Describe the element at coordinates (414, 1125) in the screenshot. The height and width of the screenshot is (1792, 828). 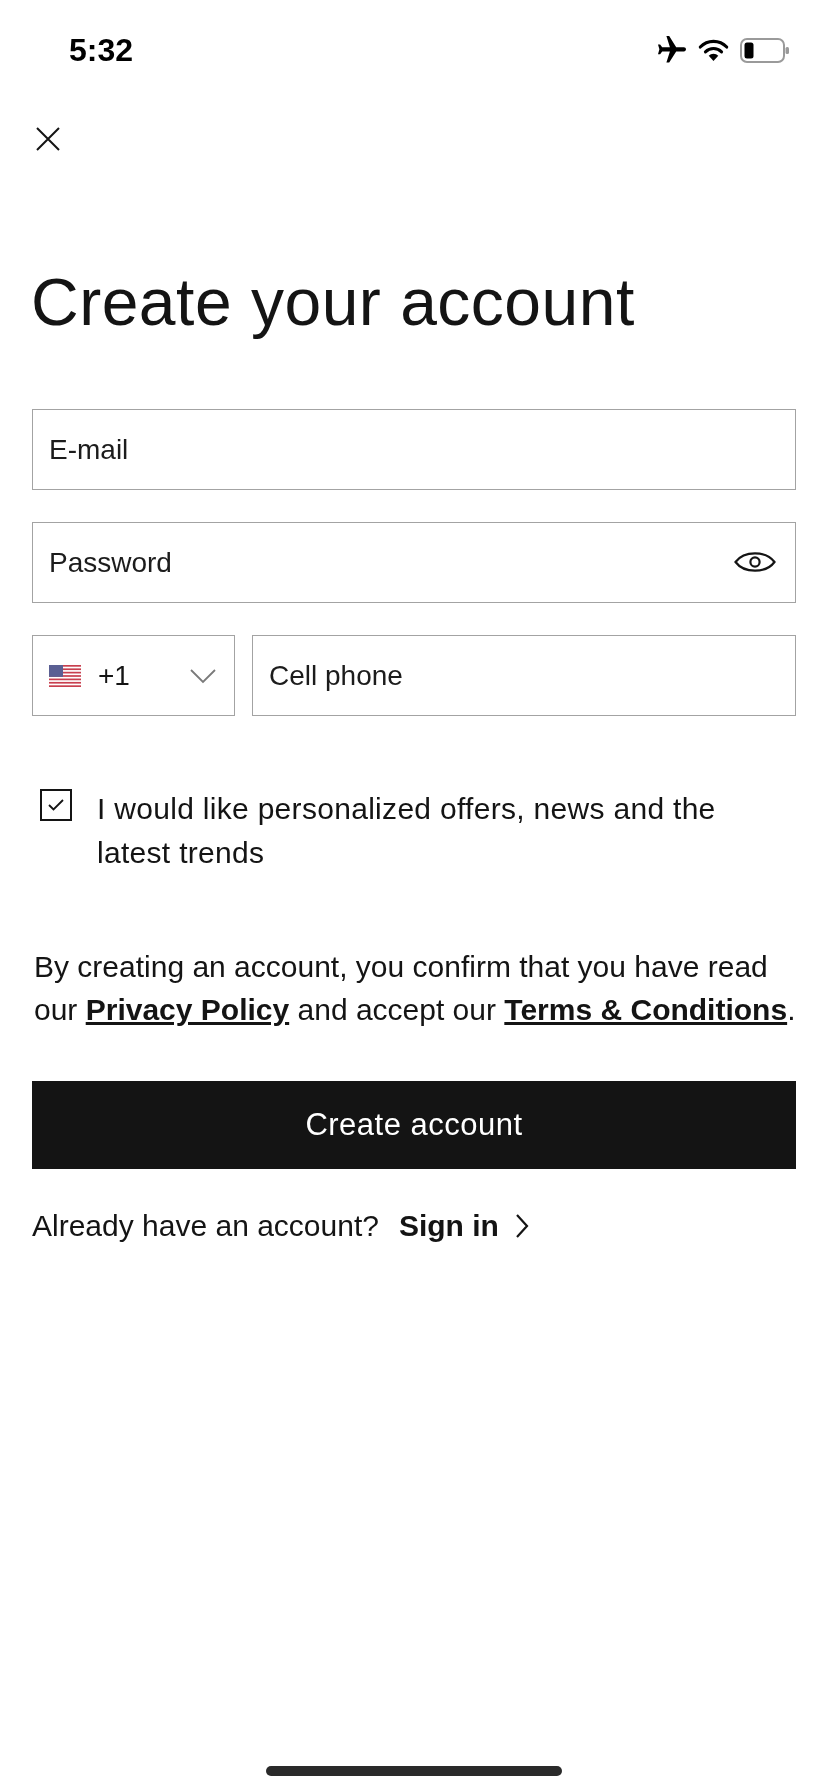
I see `create-account-button: Create account` at that location.